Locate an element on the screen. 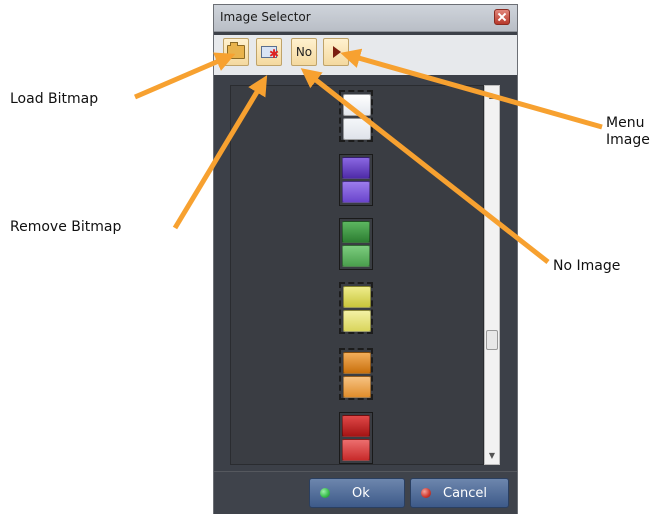 Image resolution: width=670 pixels, height=514 pixels. label-no-image: No Image is located at coordinates (587, 266).